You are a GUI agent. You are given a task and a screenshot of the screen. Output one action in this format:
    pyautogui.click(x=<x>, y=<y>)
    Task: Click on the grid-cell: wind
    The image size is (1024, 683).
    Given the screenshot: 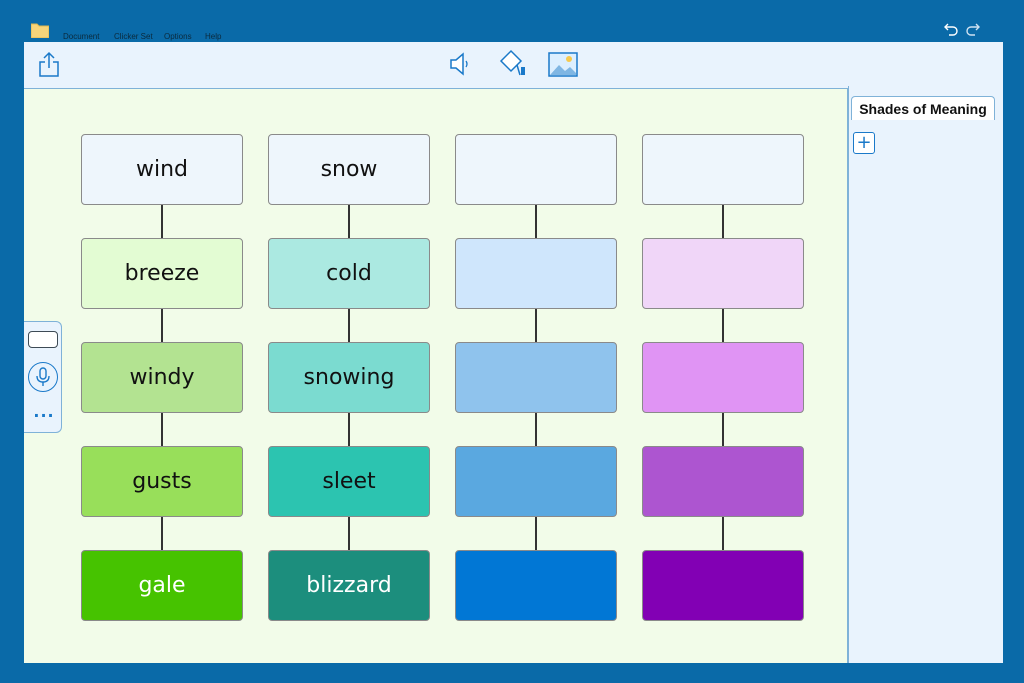 What is the action you would take?
    pyautogui.click(x=162, y=169)
    